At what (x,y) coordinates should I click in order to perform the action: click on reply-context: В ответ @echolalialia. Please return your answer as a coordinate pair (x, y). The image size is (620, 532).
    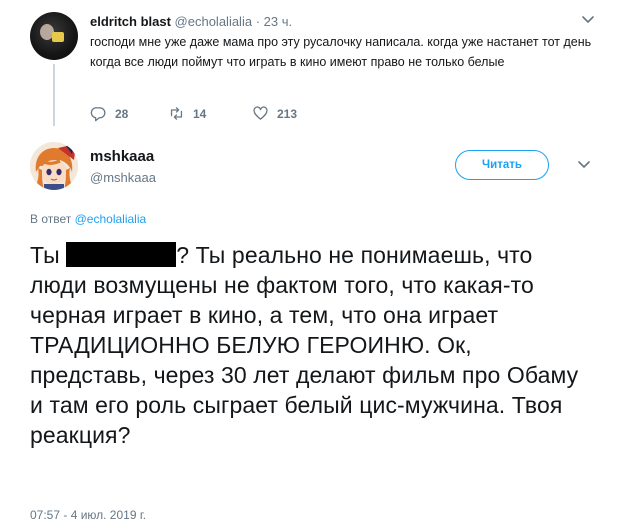
    Looking at the image, I should click on (88, 219).